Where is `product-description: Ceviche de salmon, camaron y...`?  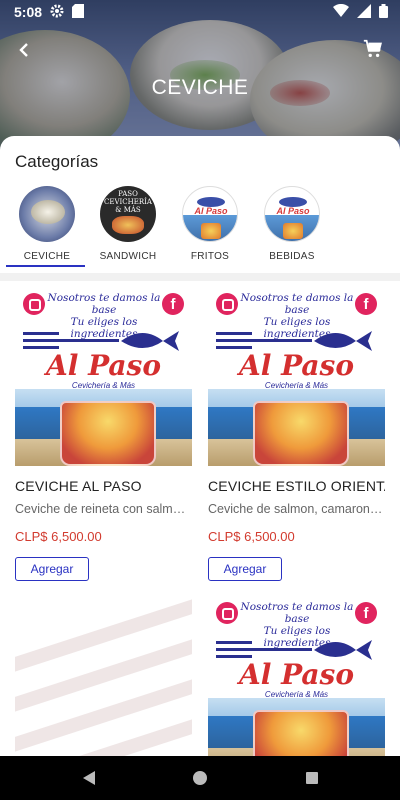 product-description: Ceviche de salmon, camaron y... is located at coordinates (296, 509).